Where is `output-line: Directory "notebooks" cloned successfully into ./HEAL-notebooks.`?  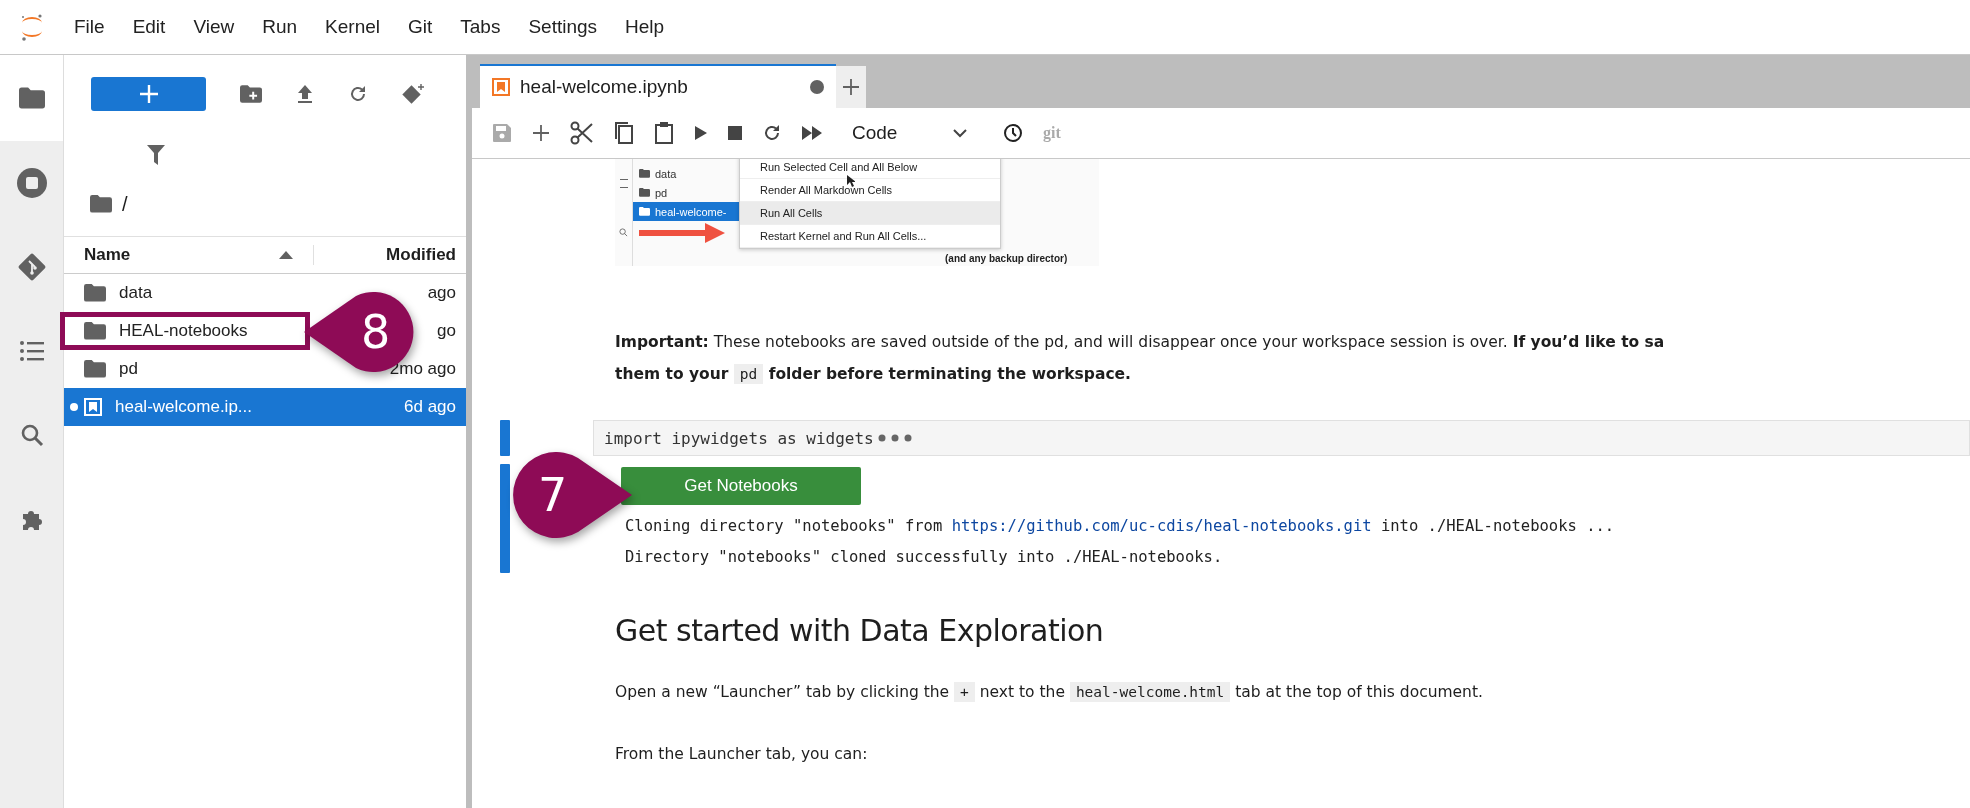 output-line: Directory "notebooks" cloned successfully into ./HEAL-notebooks. is located at coordinates (924, 557).